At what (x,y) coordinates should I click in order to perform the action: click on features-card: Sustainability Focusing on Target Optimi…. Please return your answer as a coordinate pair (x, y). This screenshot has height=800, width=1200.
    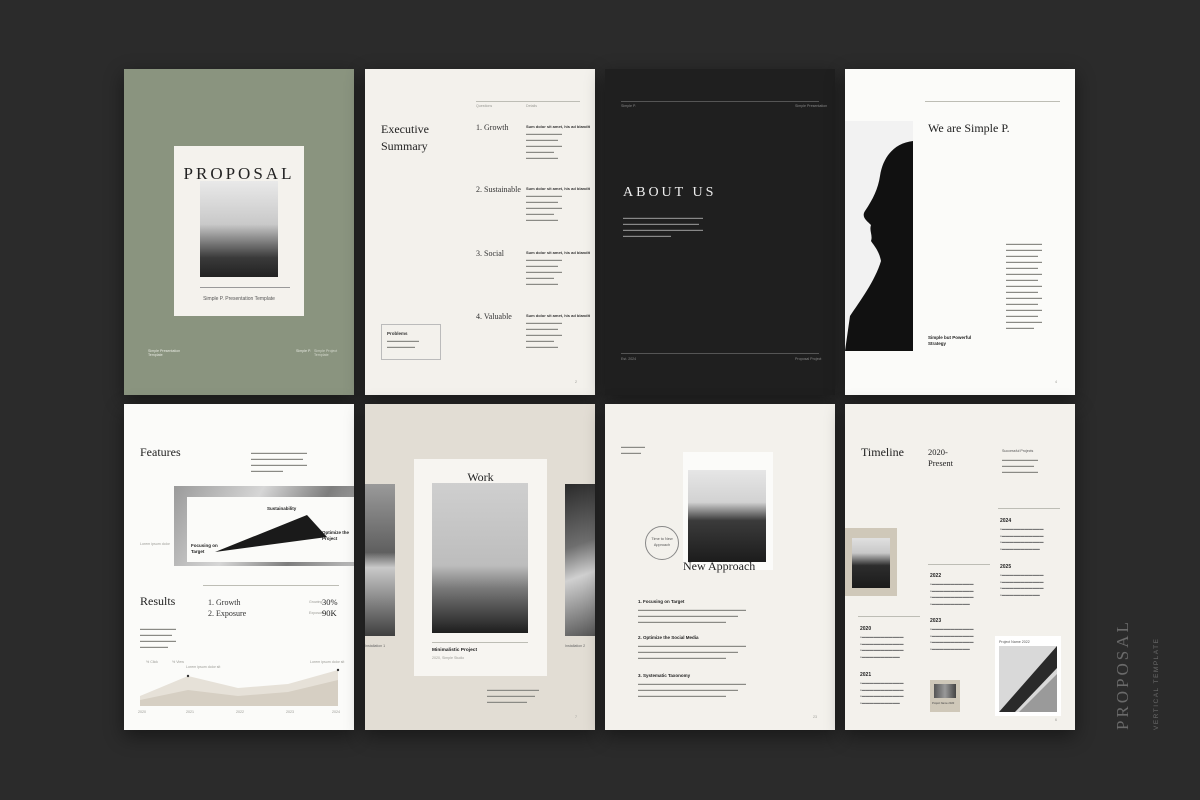
    Looking at the image, I should click on (270, 529).